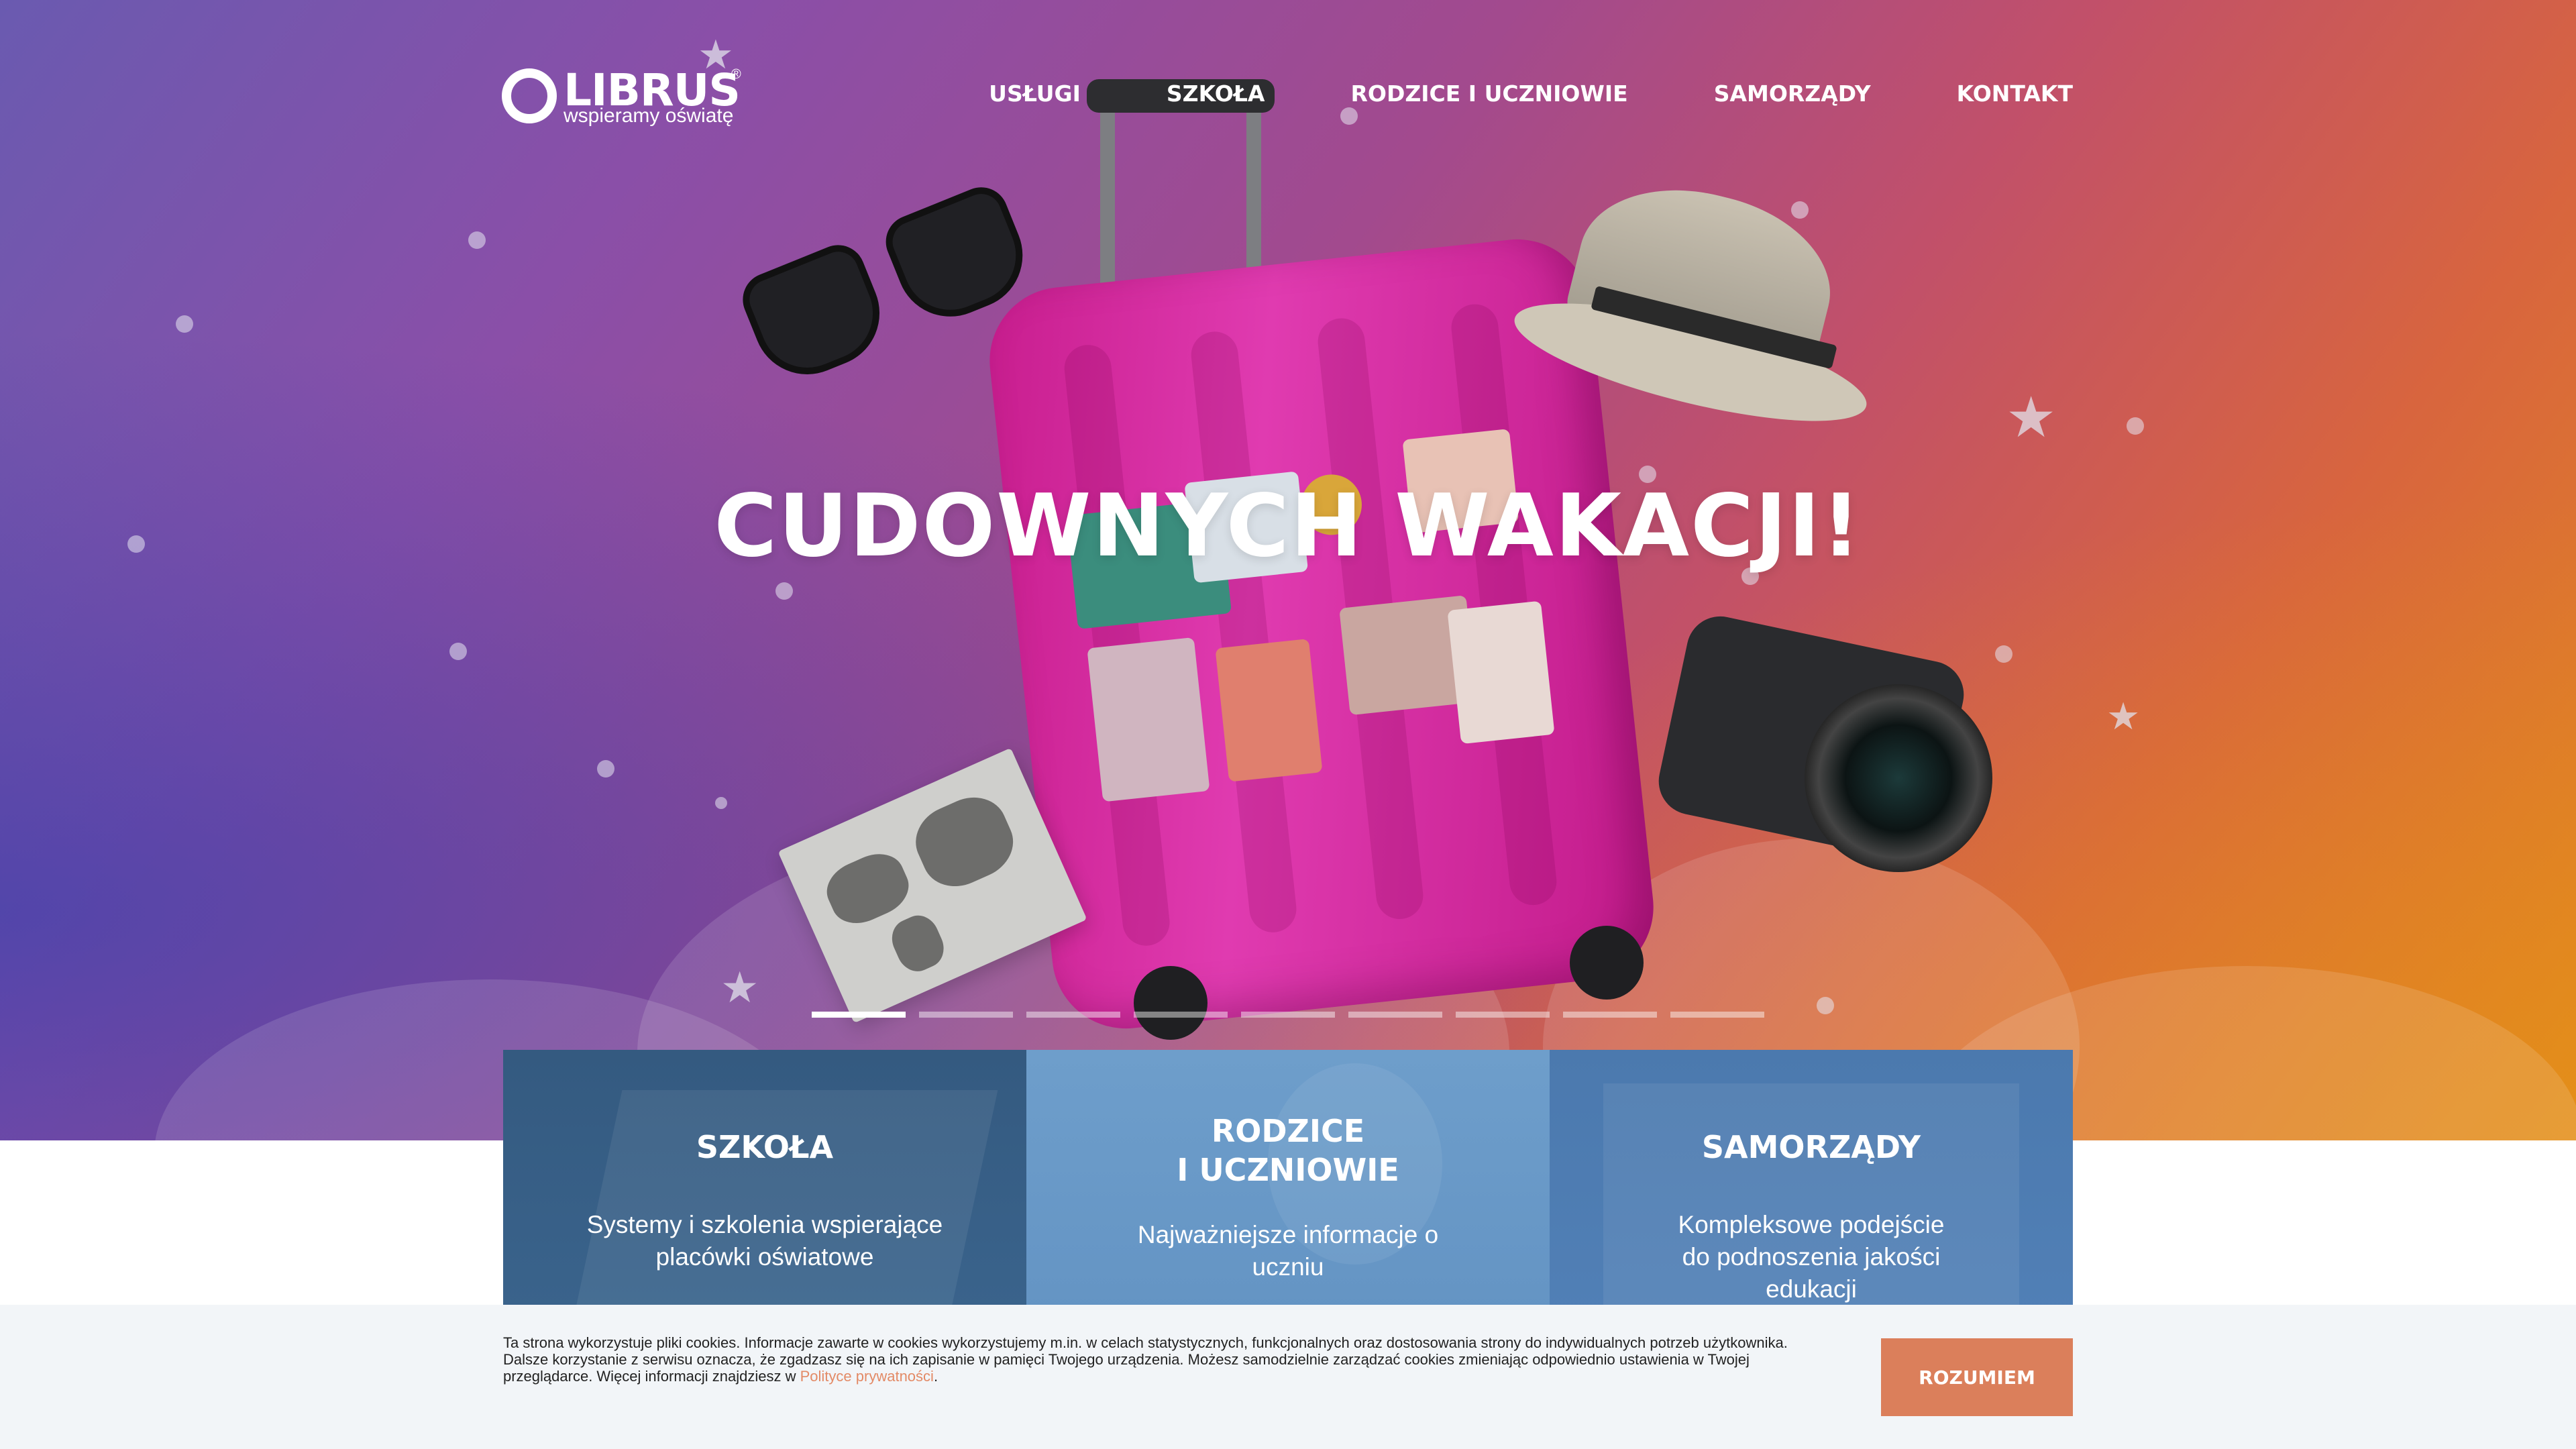 The height and width of the screenshot is (1449, 2576). What do you see at coordinates (649, 116) in the screenshot?
I see `logo-tagline: wspieramy oświatę` at bounding box center [649, 116].